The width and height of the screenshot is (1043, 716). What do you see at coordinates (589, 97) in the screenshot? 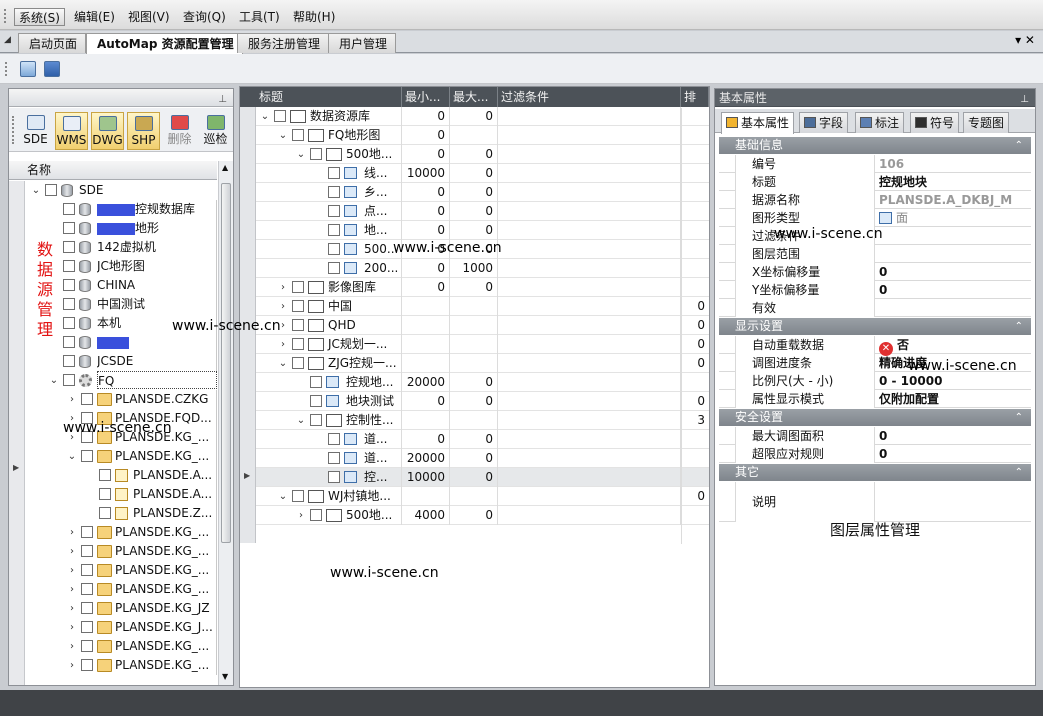
I see `grid-column-header: 过滤条件` at bounding box center [589, 97].